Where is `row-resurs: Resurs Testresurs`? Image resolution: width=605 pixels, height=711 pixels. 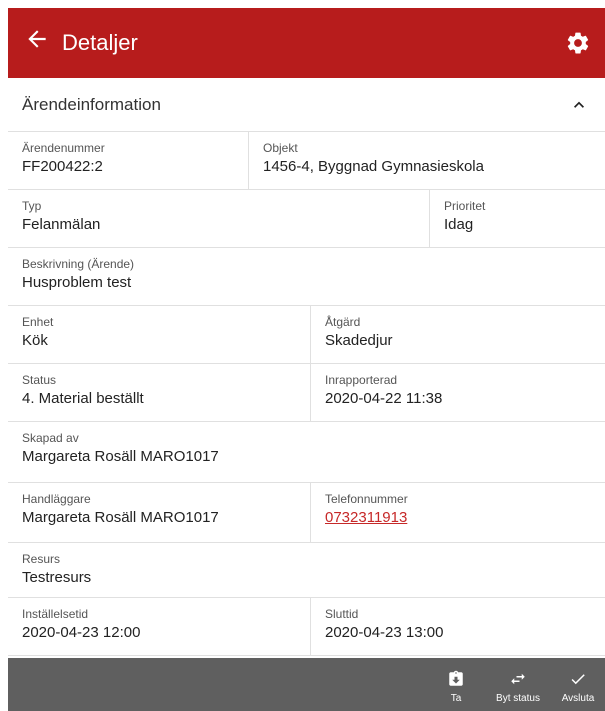
row-resurs: Resurs Testresurs is located at coordinates (306, 570).